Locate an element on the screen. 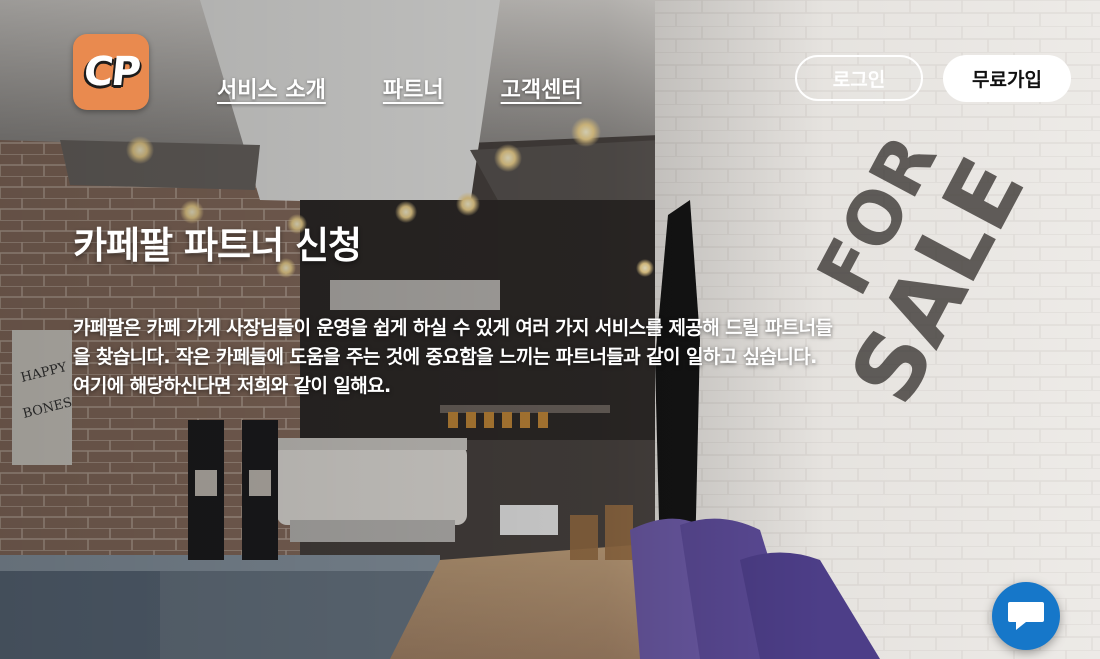  main-nav: 서비스 소개 파트너 고객센터 is located at coordinates (399, 88).